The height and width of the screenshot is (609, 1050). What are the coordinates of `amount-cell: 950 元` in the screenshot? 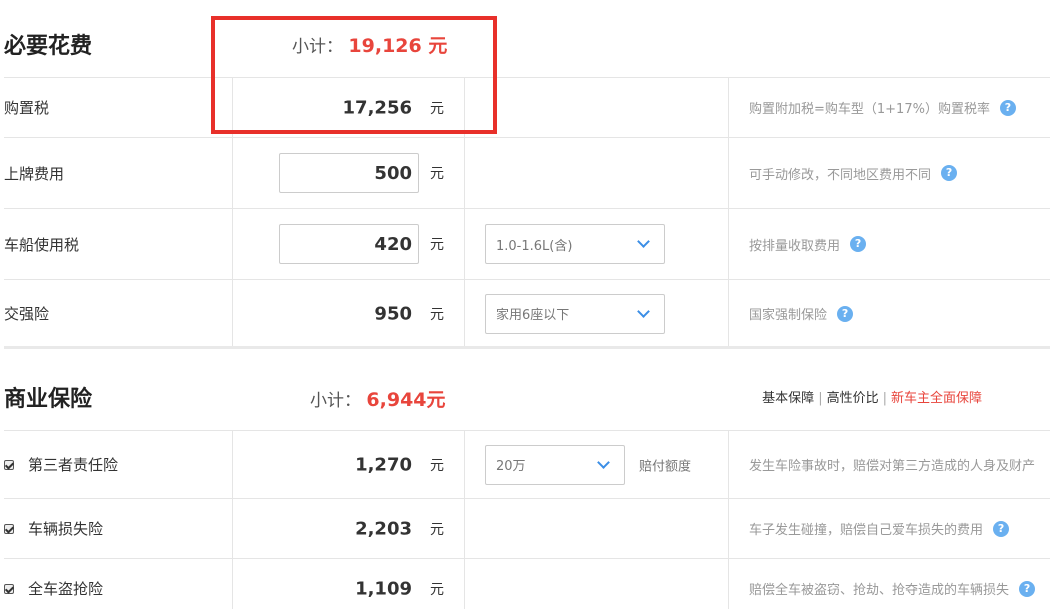 It's located at (349, 313).